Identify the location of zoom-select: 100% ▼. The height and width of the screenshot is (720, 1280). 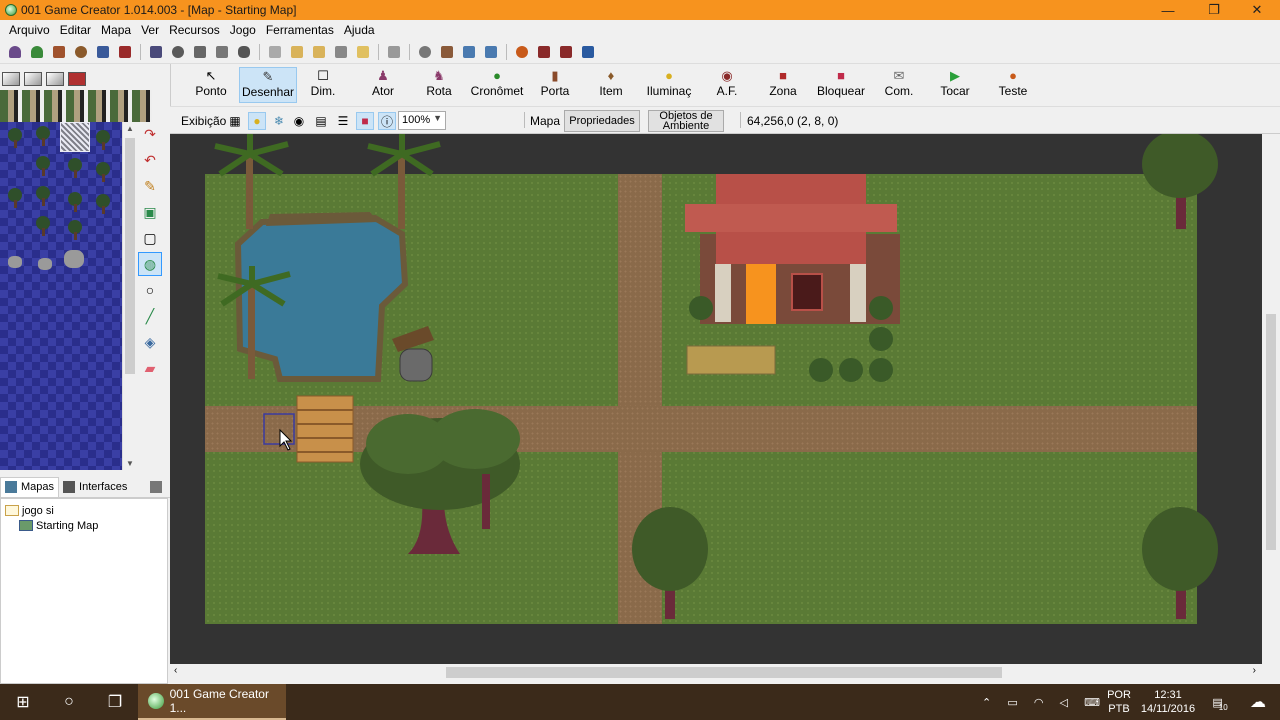
(422, 120).